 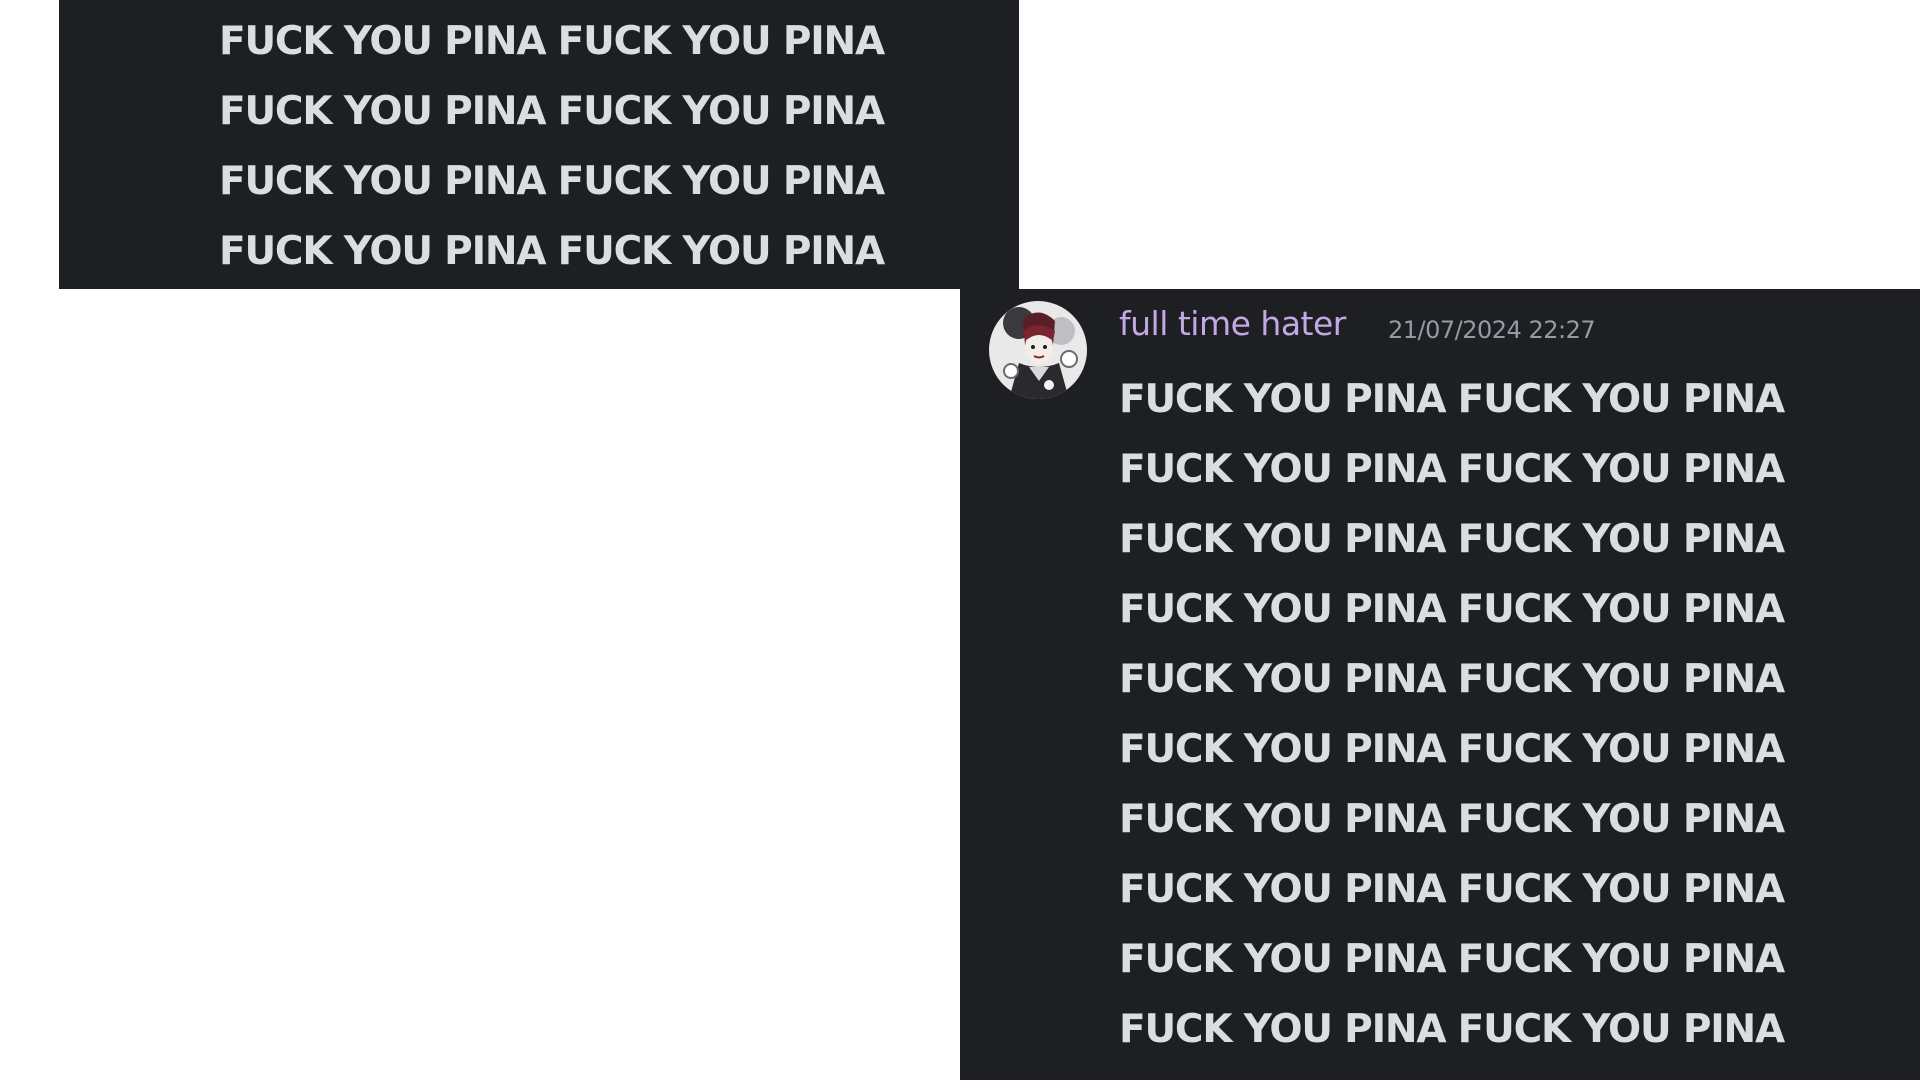 What do you see at coordinates (1232, 323) in the screenshot?
I see `username: full time hater` at bounding box center [1232, 323].